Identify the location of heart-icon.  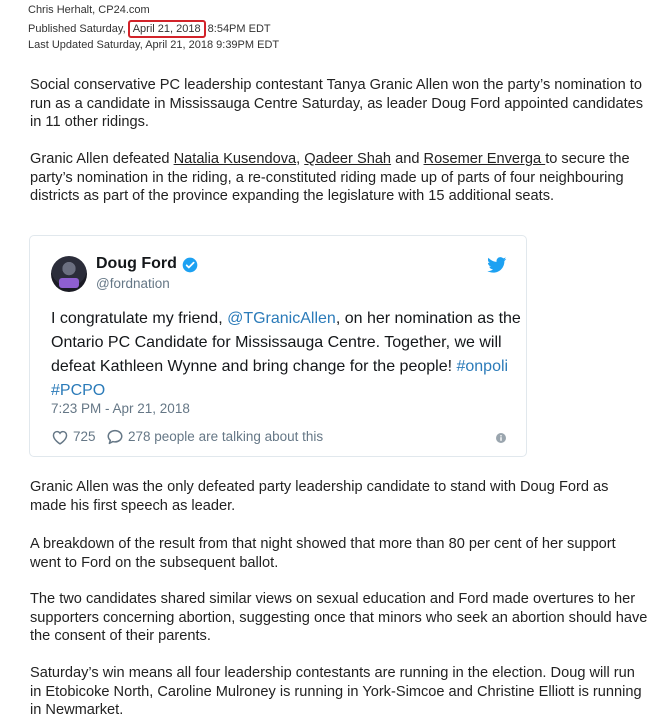
(60, 437).